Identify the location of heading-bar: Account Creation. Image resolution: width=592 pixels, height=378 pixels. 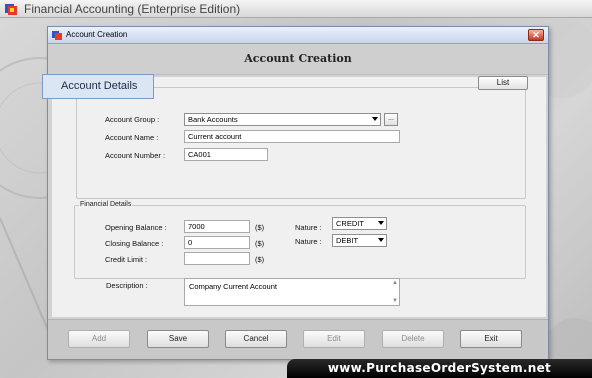
(298, 60).